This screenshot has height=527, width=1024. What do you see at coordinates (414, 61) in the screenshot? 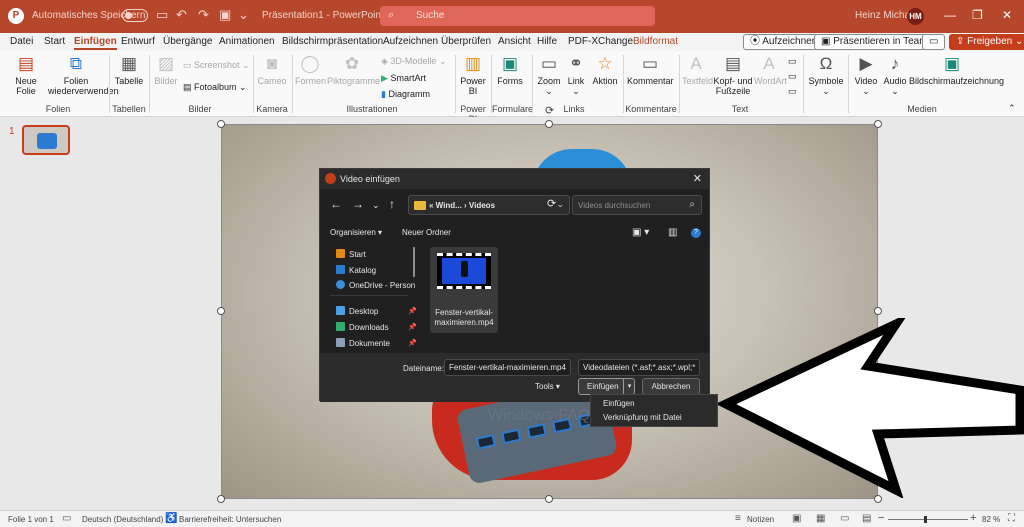
I see `3d-models-button: ◈ 3D-Modelle ⌄` at bounding box center [414, 61].